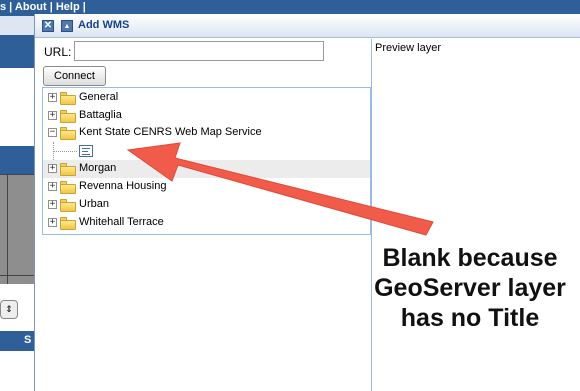 Image resolution: width=580 pixels, height=391 pixels. I want to click on tree-connector, so click(65, 151).